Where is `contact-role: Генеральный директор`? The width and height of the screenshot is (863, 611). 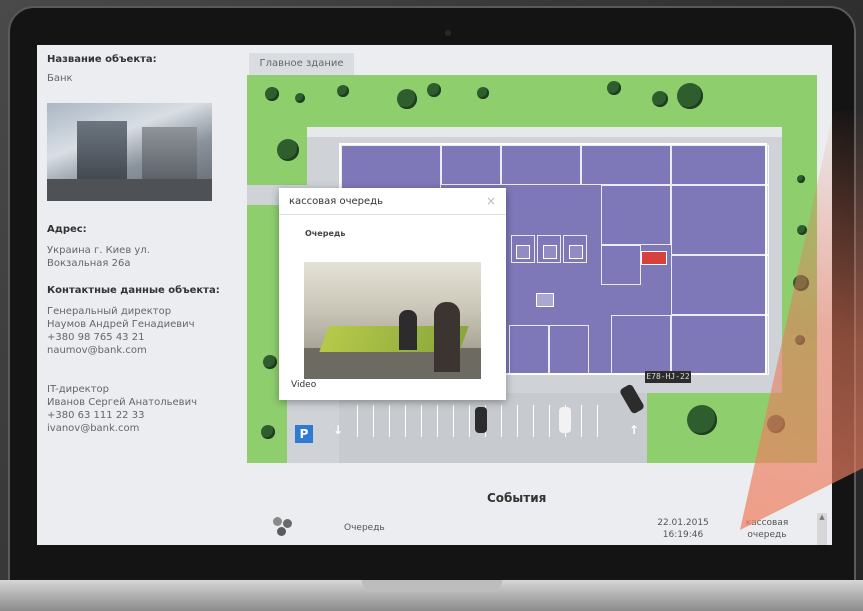
contact-role: Генеральный директор is located at coordinates (109, 311).